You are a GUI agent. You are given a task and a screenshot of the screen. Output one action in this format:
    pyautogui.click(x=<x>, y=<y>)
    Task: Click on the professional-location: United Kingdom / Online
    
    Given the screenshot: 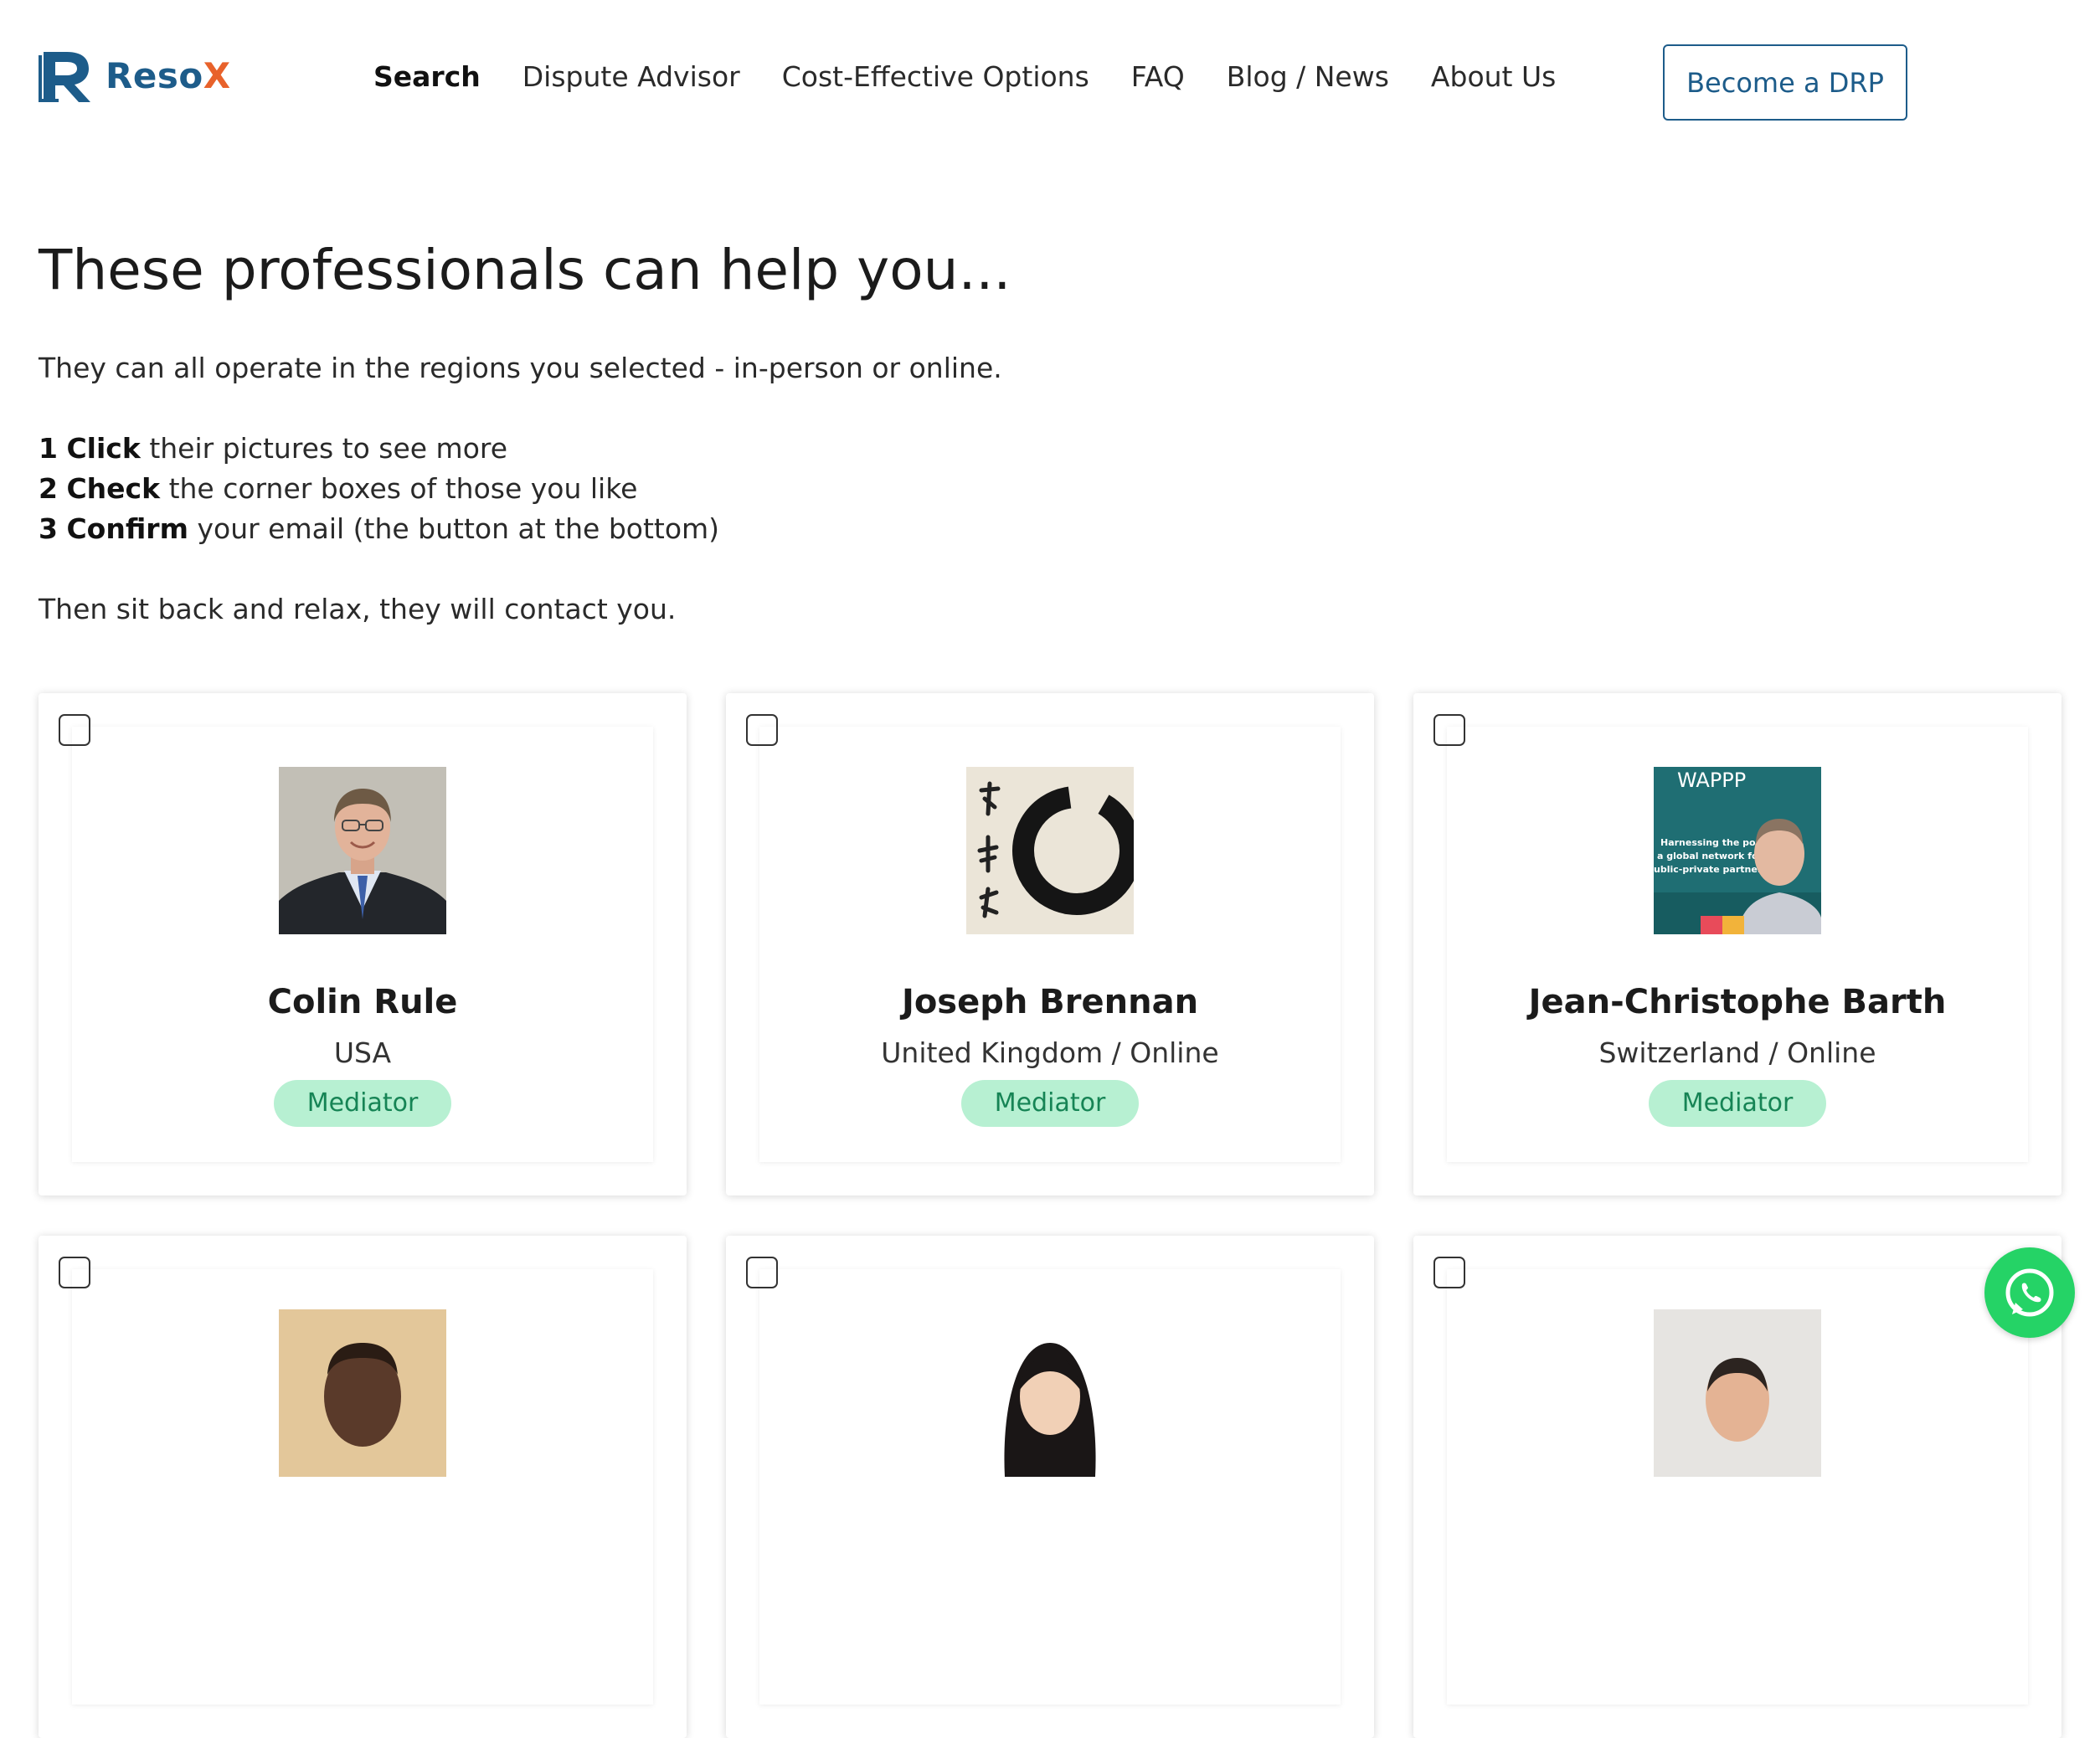 What is the action you would take?
    pyautogui.click(x=1050, y=1052)
    